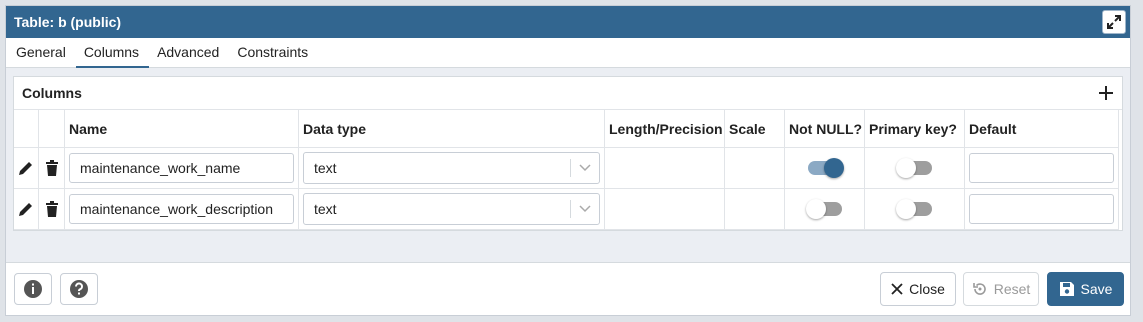  What do you see at coordinates (755, 129) in the screenshot?
I see `header-scale: Scale` at bounding box center [755, 129].